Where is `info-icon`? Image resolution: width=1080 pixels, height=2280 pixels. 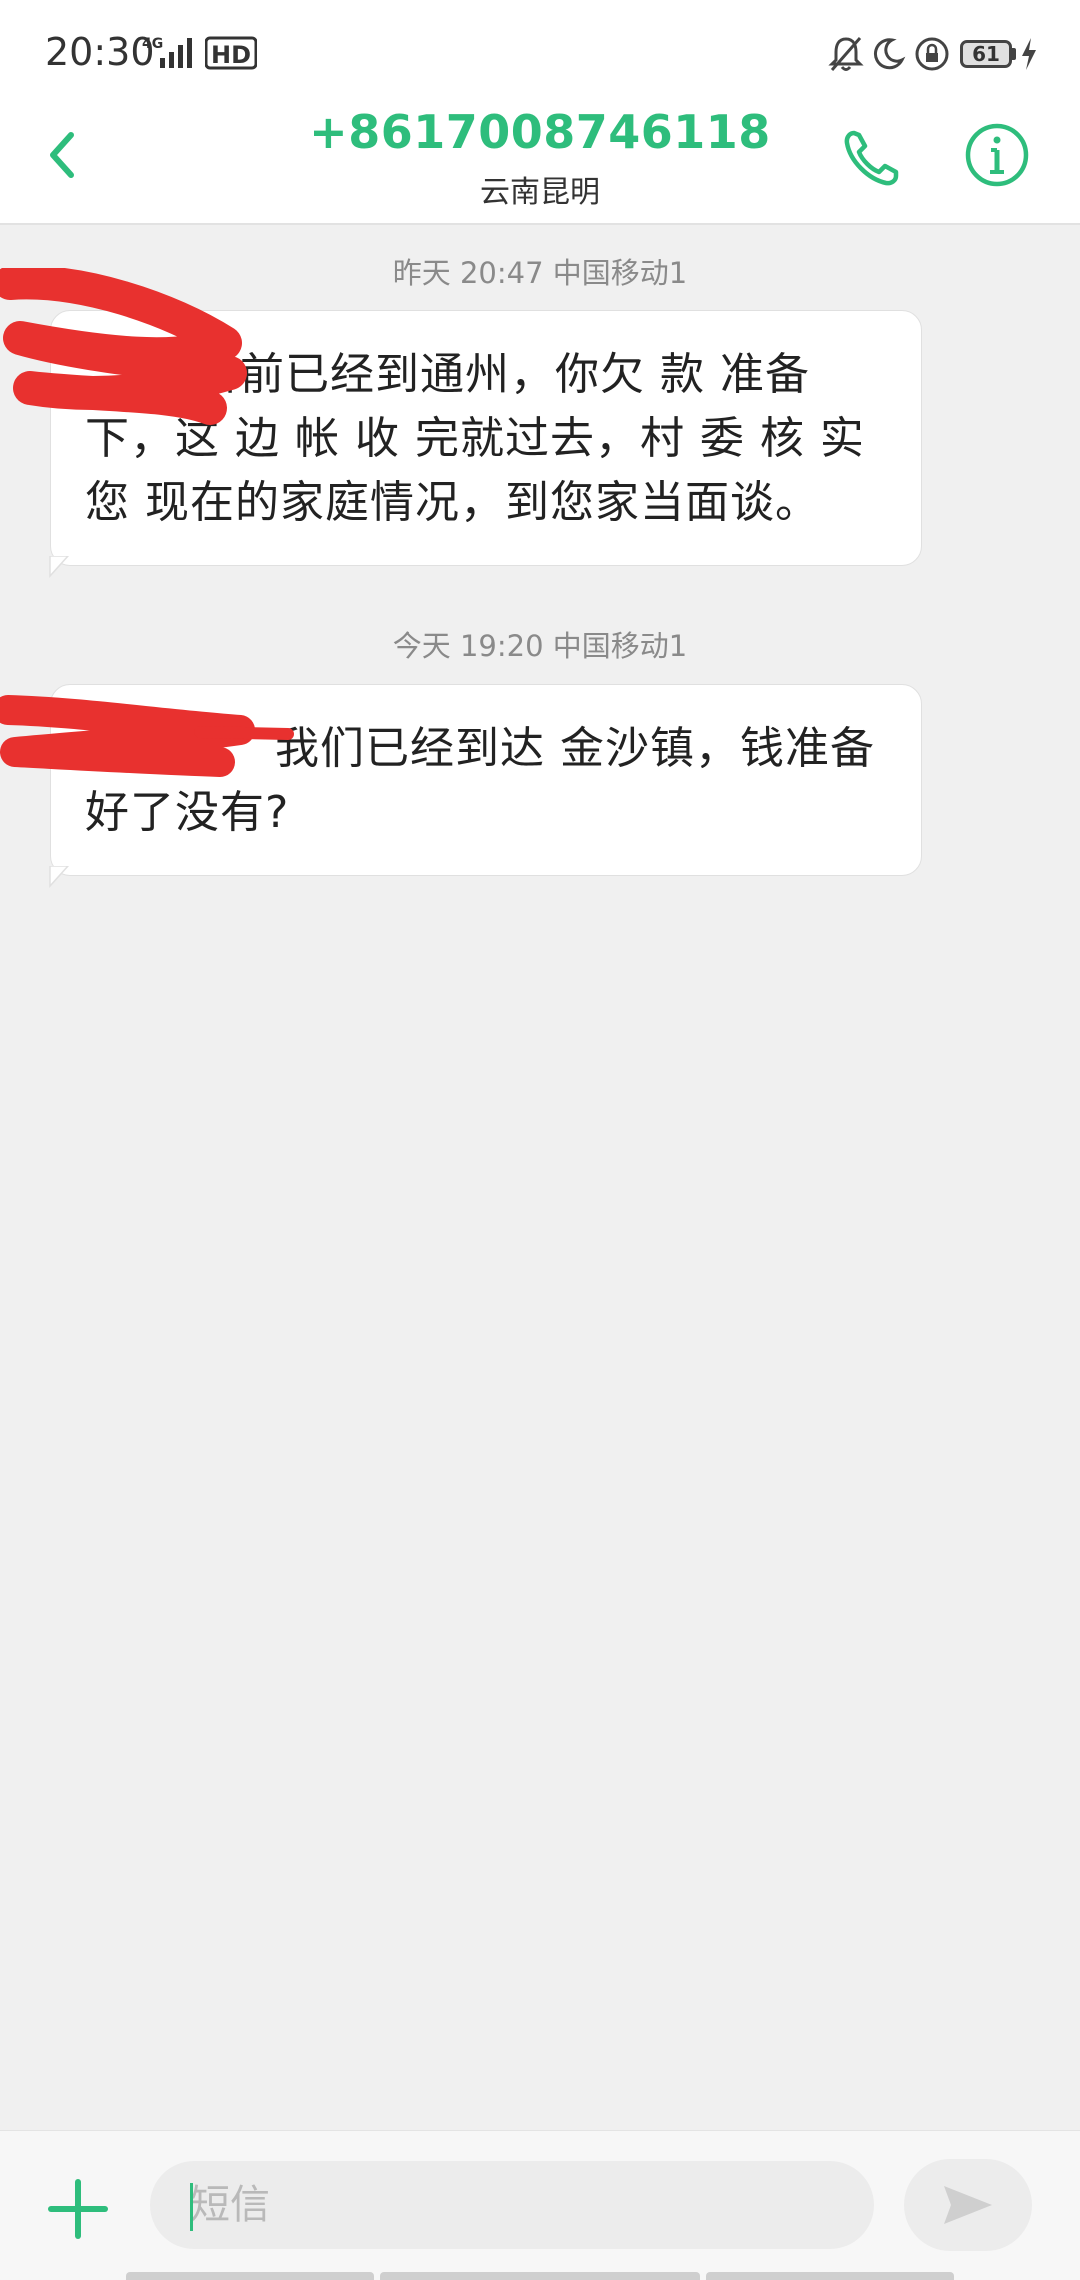 info-icon is located at coordinates (997, 155).